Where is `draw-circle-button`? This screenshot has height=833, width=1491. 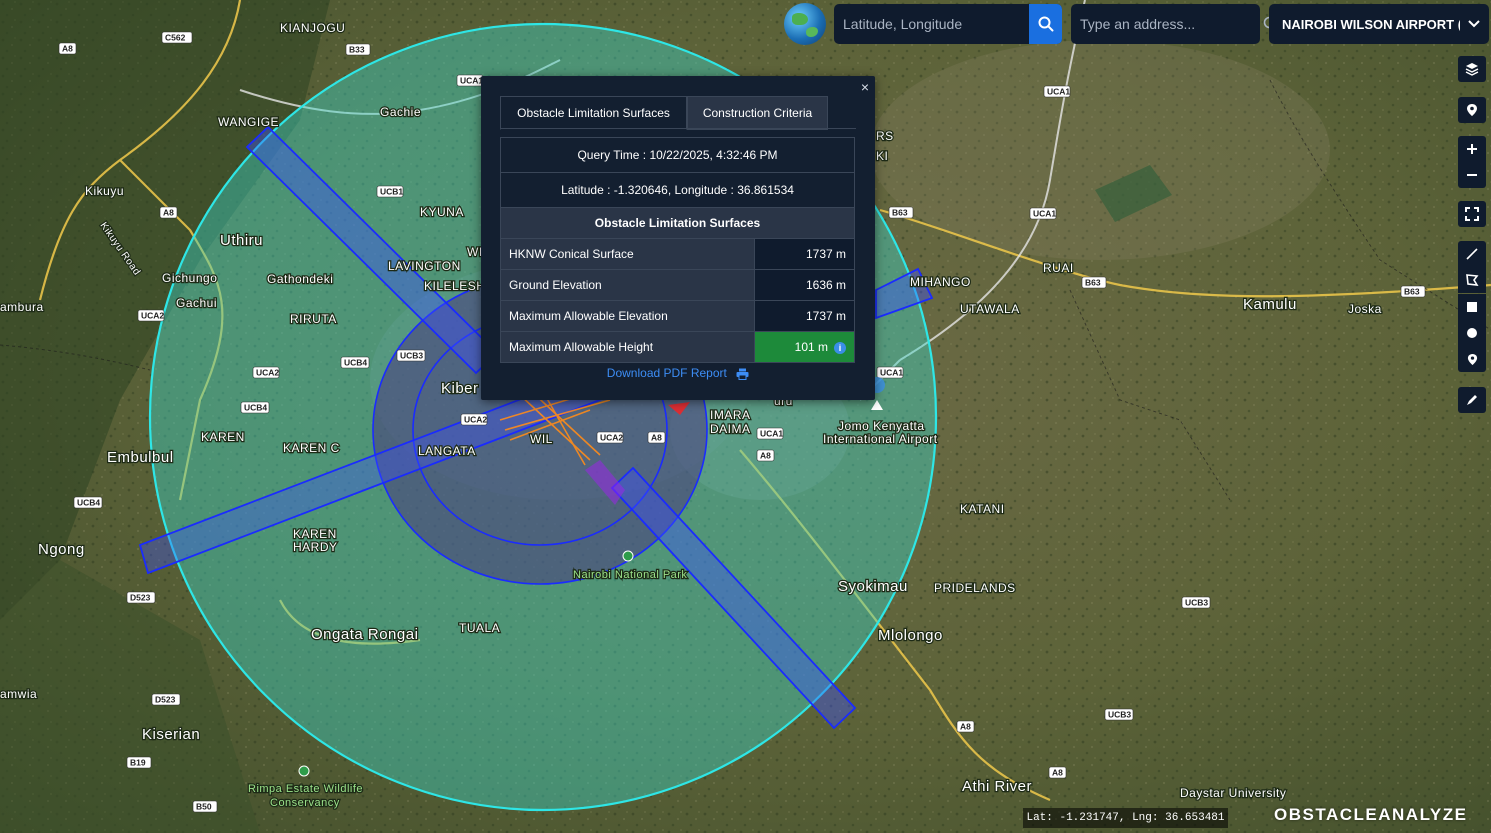
draw-circle-button is located at coordinates (1472, 333).